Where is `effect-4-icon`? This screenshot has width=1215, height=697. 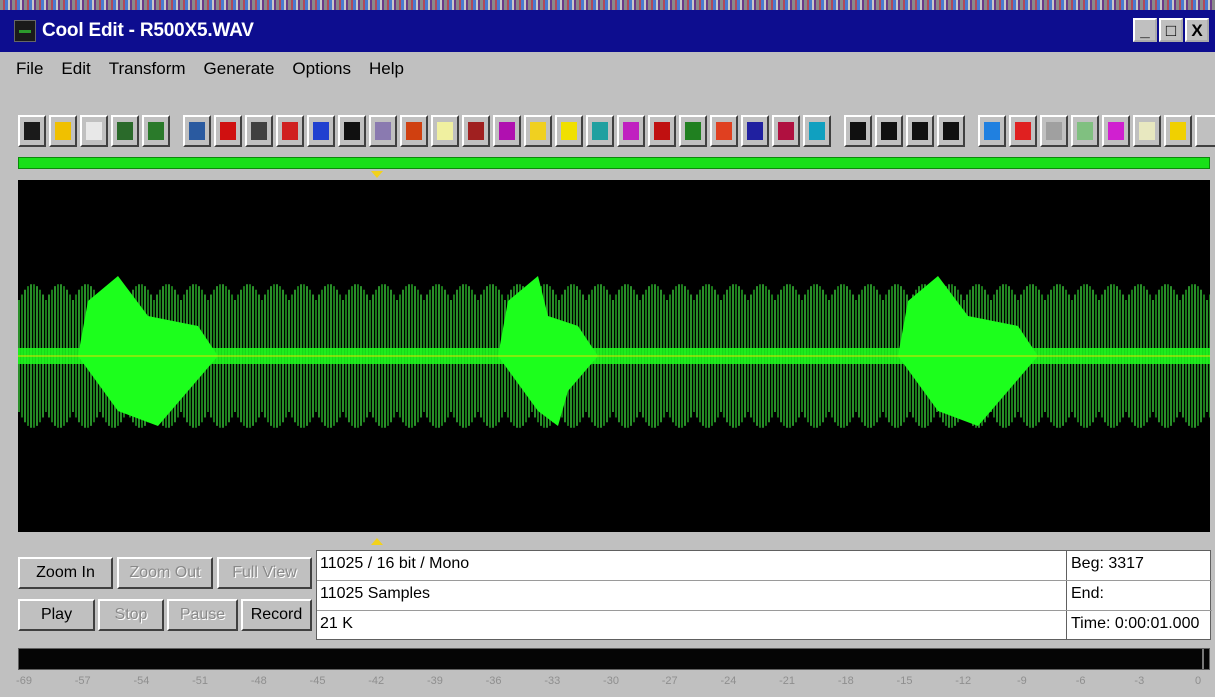
effect-4-icon is located at coordinates (951, 131).